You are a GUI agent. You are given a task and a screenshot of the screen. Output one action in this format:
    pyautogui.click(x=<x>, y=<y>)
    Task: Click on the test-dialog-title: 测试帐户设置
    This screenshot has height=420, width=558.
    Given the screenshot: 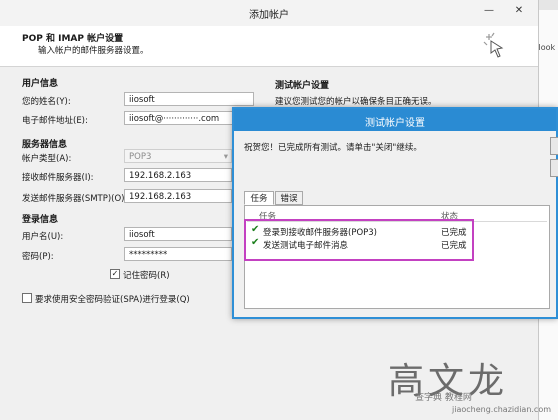 What is the action you would take?
    pyautogui.click(x=395, y=123)
    